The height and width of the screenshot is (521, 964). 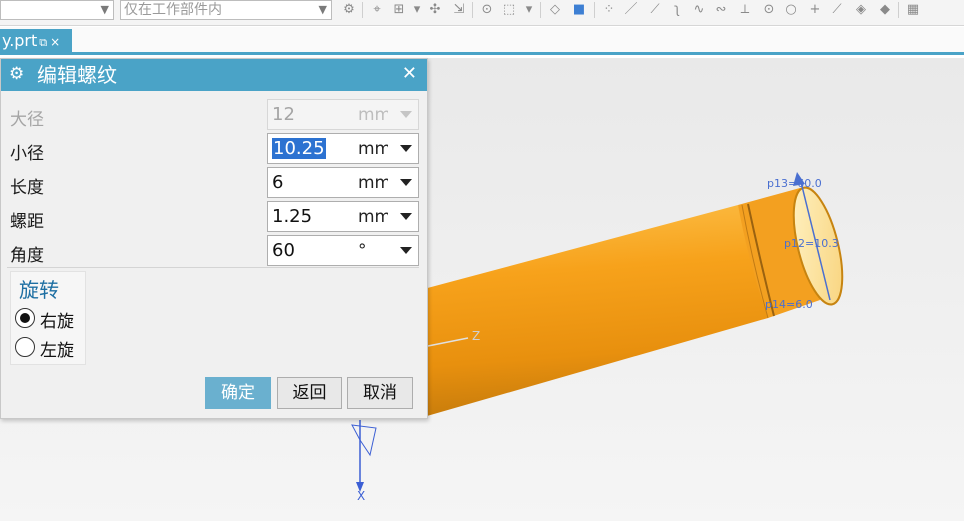 I want to click on render-icon: ◆, so click(x=885, y=10).